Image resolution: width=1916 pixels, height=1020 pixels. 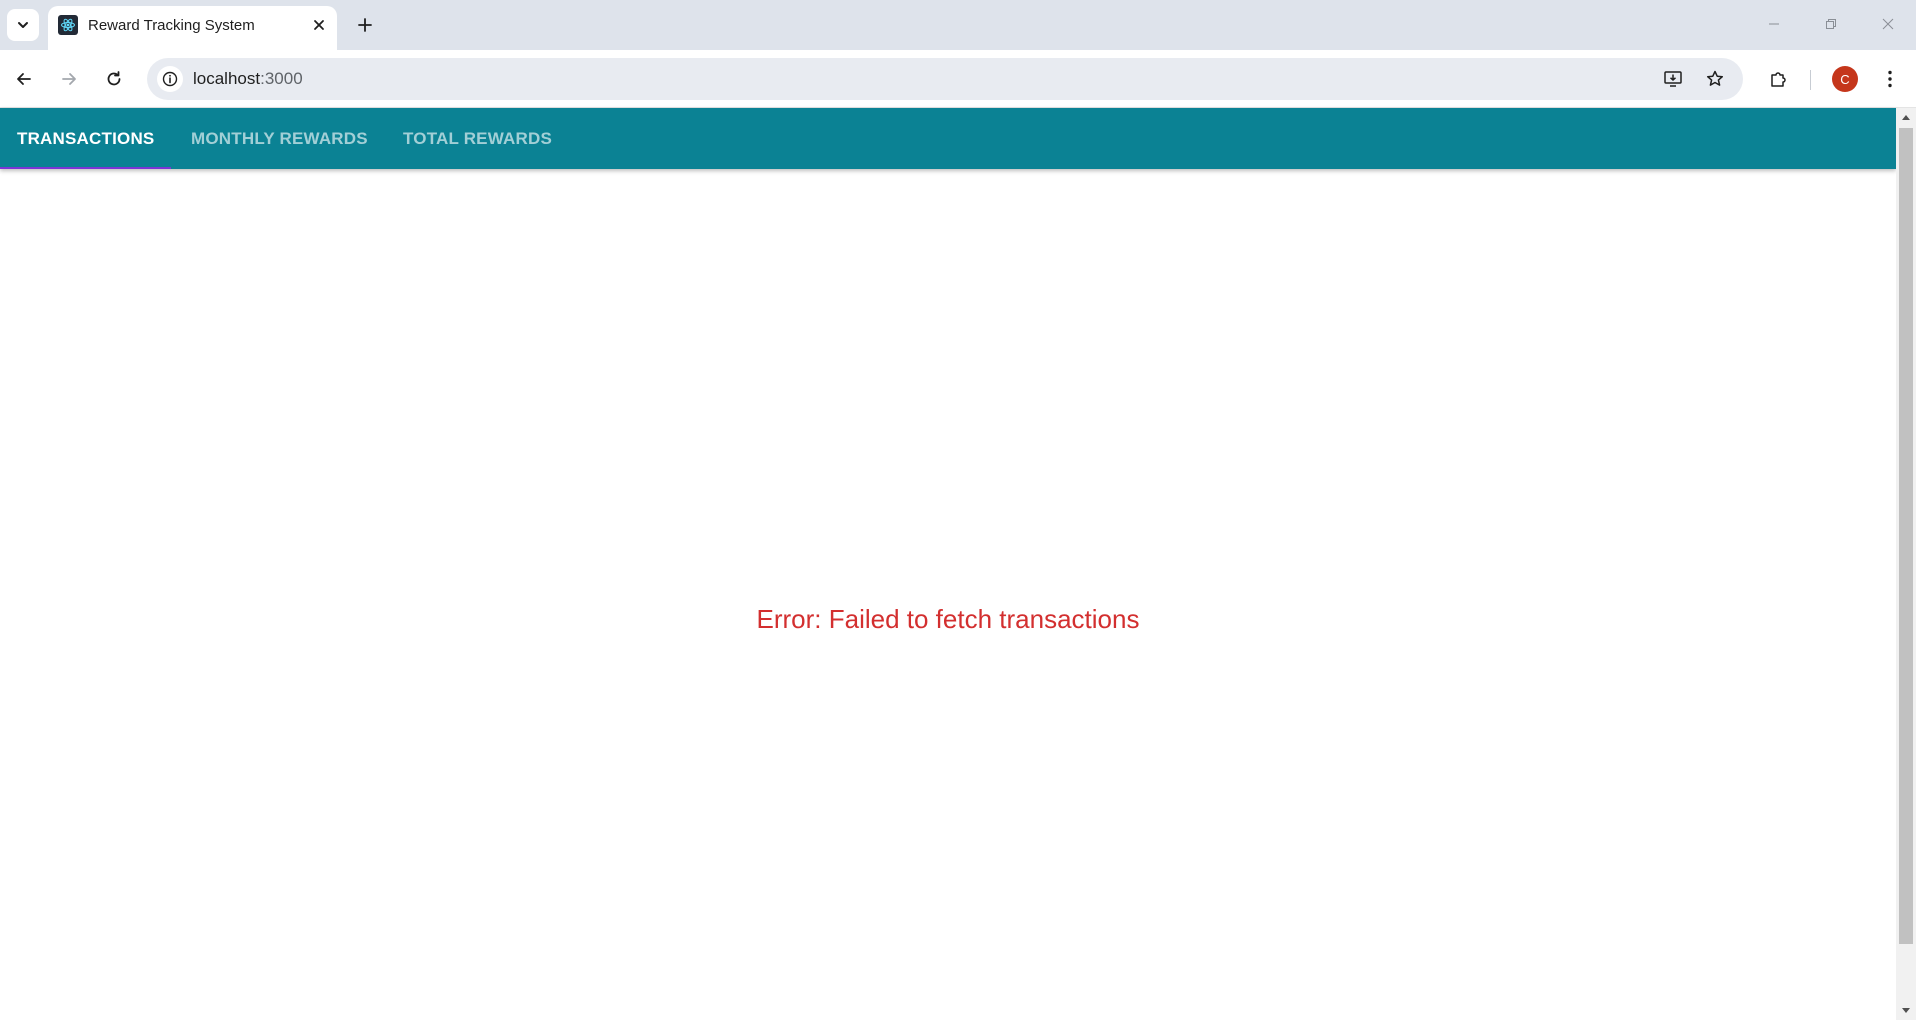 What do you see at coordinates (171, 25) in the screenshot?
I see `tab-title: Reward Tracking System` at bounding box center [171, 25].